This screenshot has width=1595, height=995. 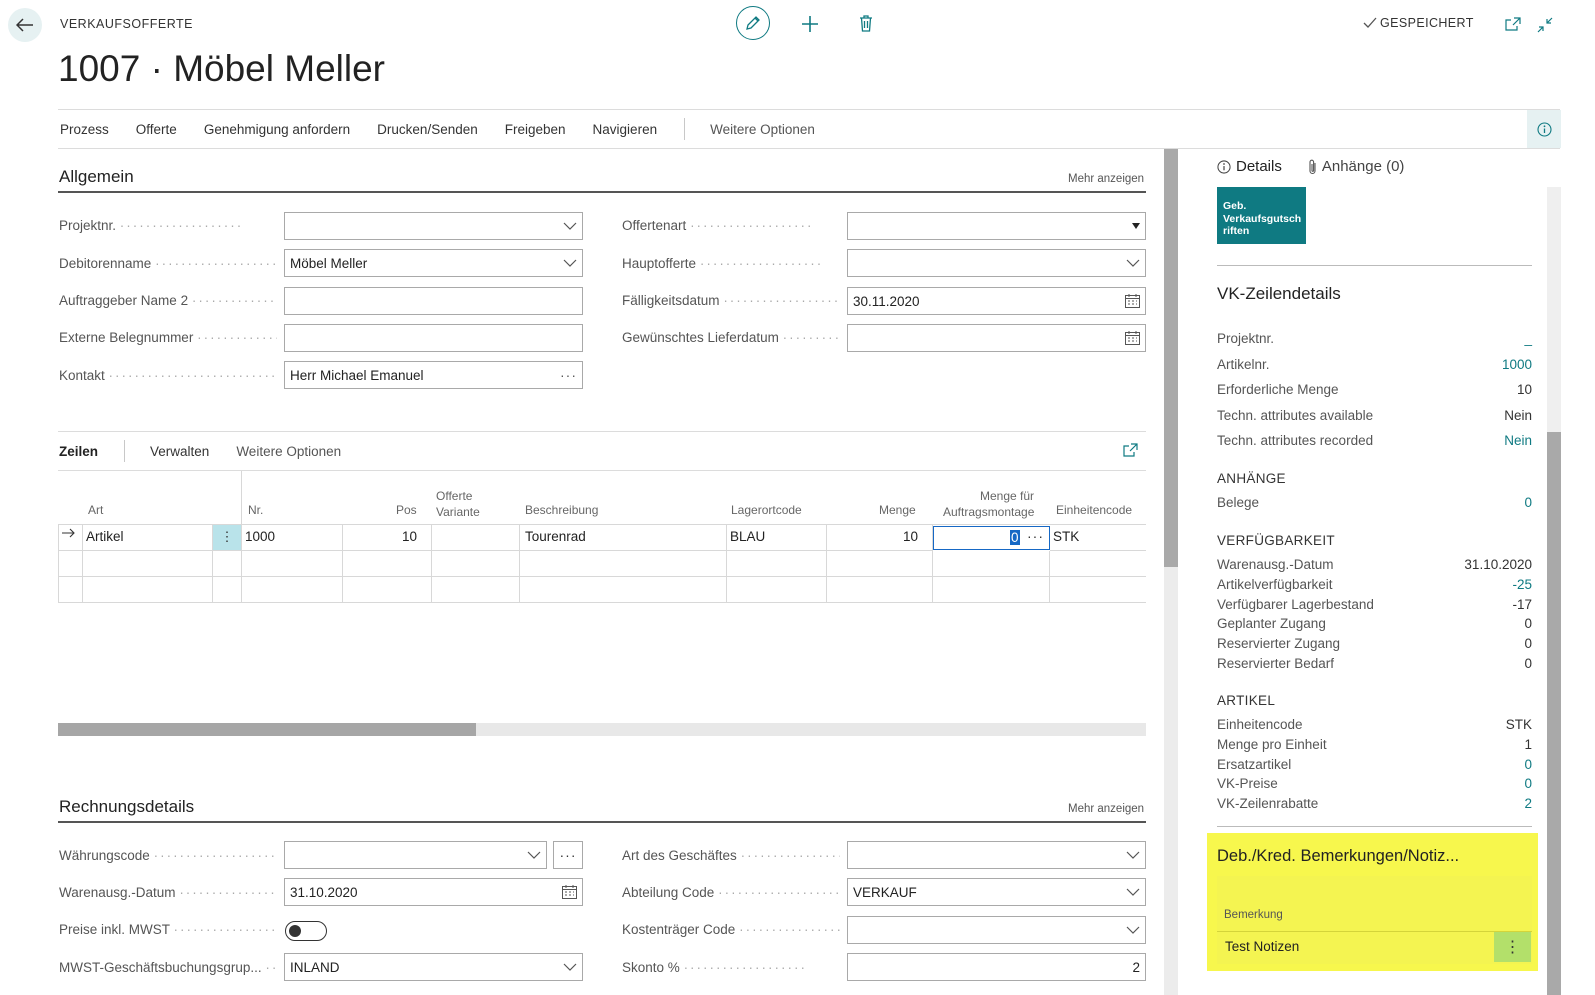 I want to click on externe-belegnummer-input, so click(x=433, y=338).